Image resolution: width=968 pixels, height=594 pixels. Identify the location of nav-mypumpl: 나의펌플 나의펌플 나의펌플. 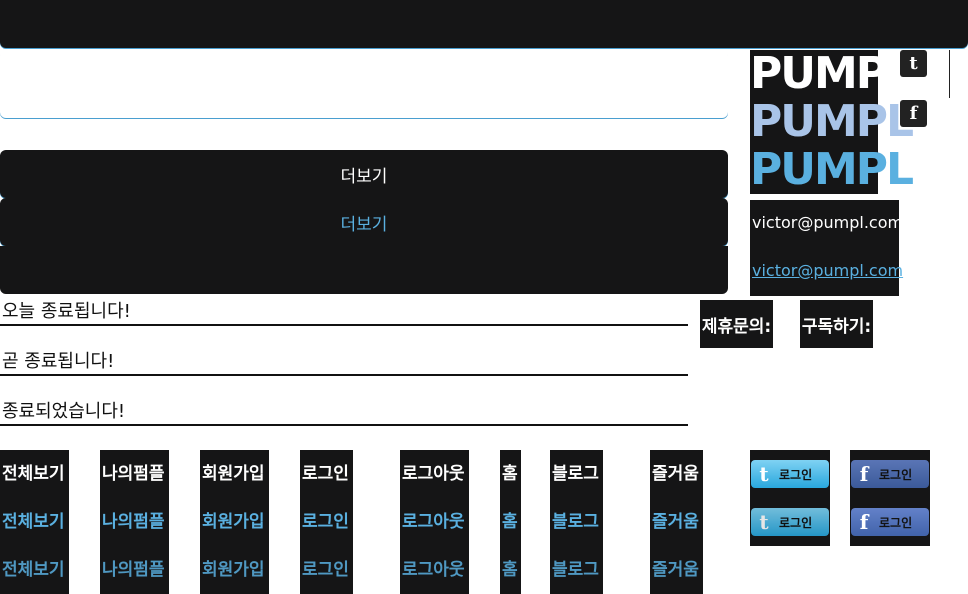
(134, 522).